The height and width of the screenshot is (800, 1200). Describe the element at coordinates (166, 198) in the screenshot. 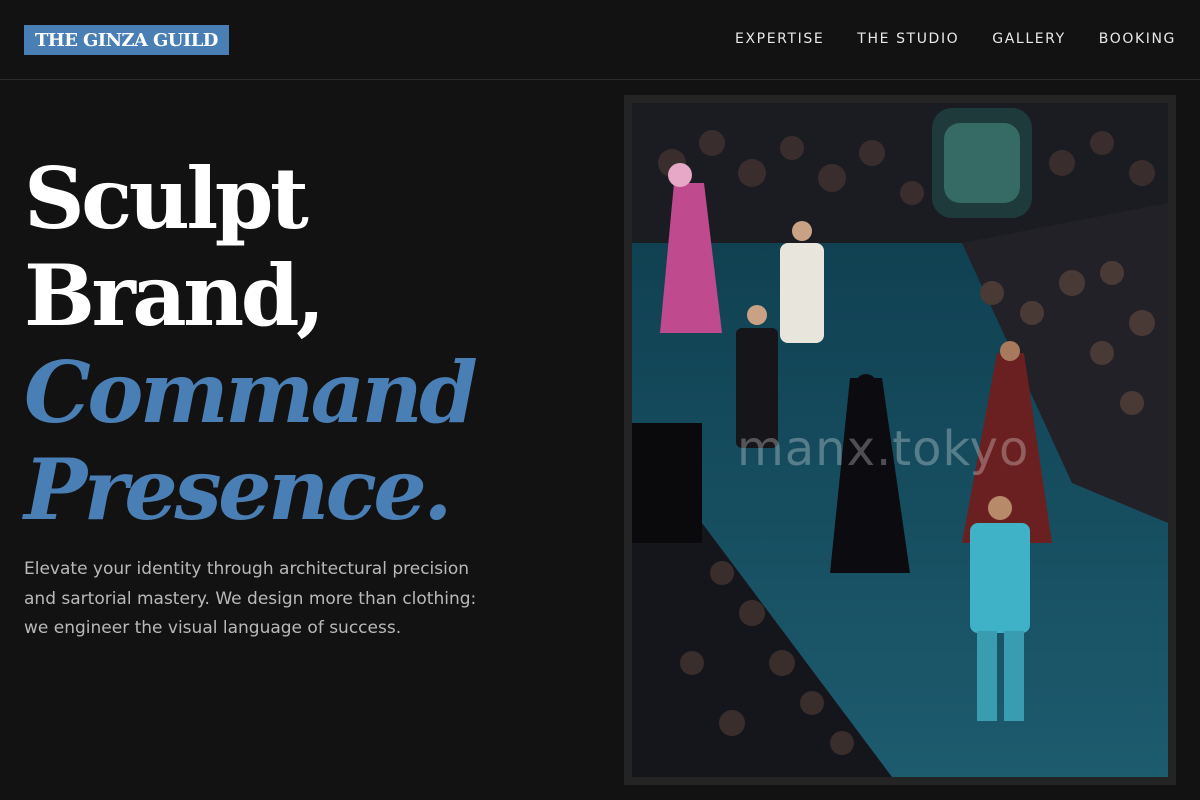

I see `hero-title-line-1: Sculpt` at that location.